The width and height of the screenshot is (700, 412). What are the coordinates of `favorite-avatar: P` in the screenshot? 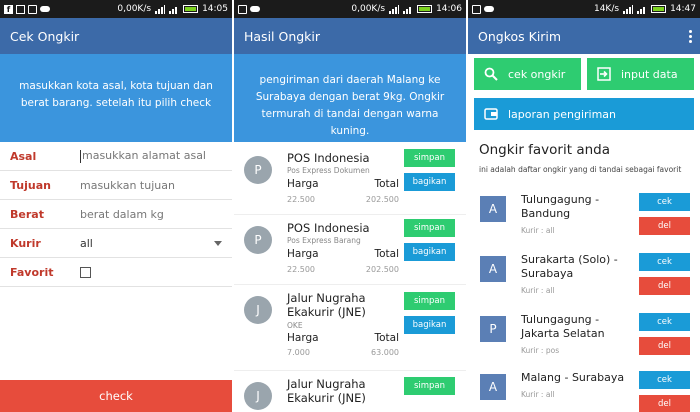 It's located at (493, 329).